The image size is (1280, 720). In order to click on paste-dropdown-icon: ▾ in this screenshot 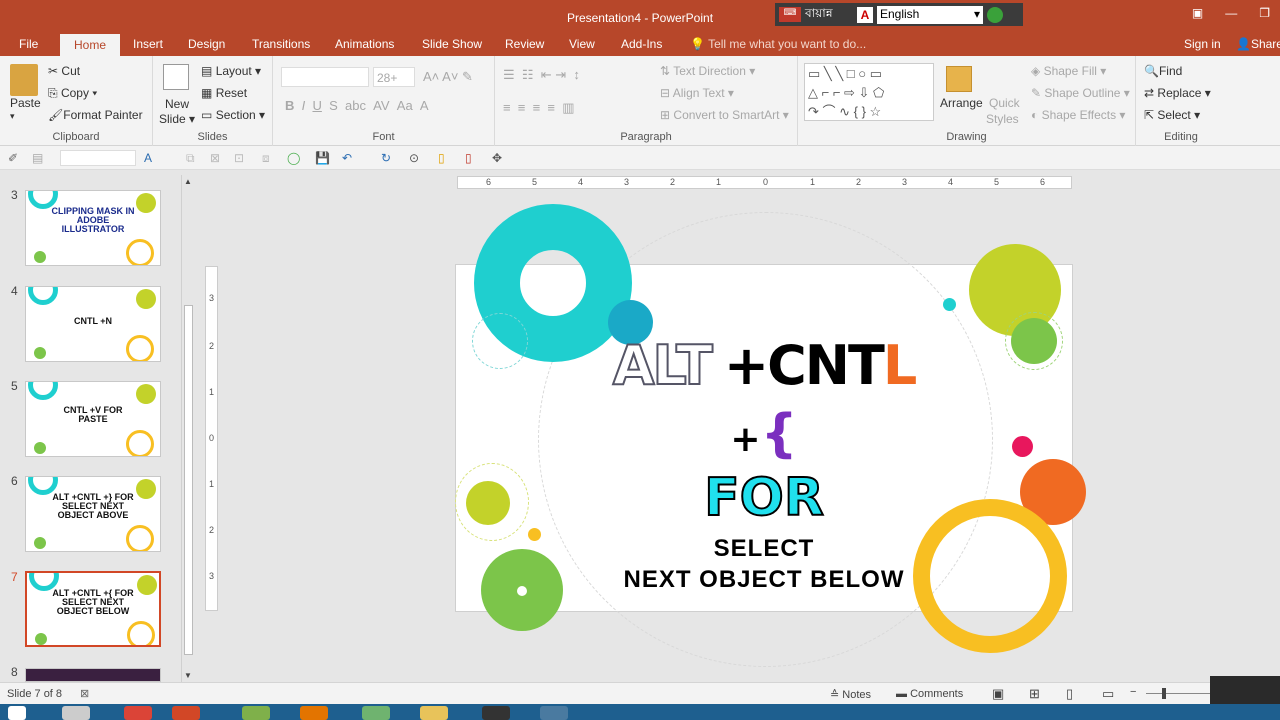, I will do `click(12, 116)`.